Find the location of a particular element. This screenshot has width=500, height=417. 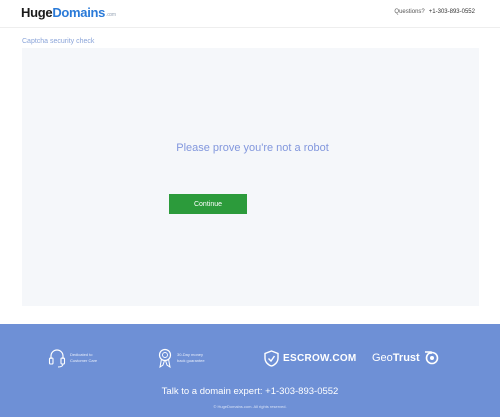

customer-care-badge: Dedicated to Customer Care is located at coordinates (72, 358).